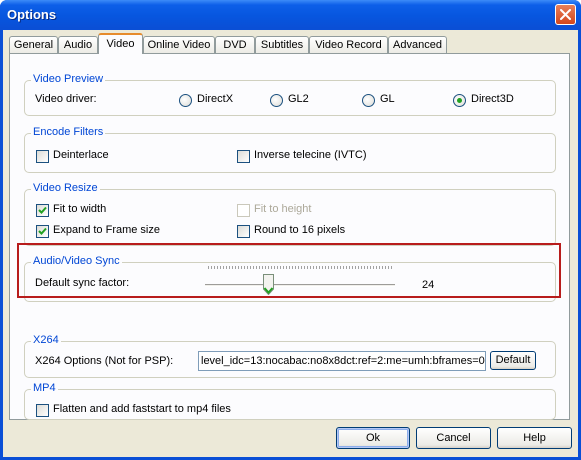 The width and height of the screenshot is (581, 460). I want to click on radio-gl, so click(368, 100).